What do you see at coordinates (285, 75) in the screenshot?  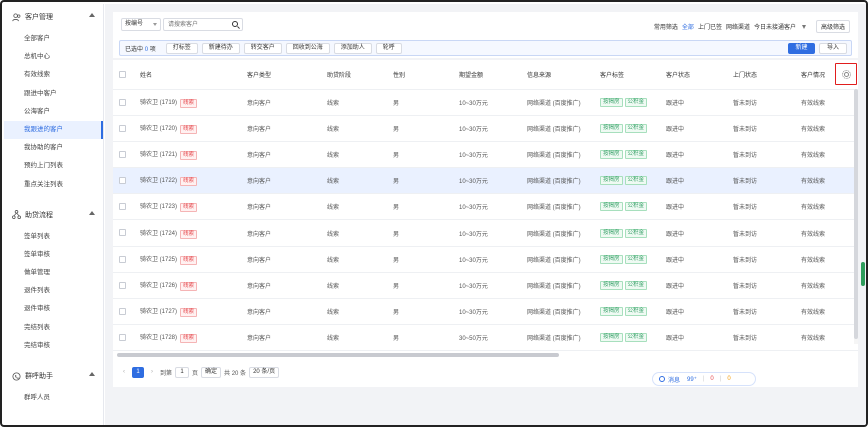 I see `col-type: 客户类型` at bounding box center [285, 75].